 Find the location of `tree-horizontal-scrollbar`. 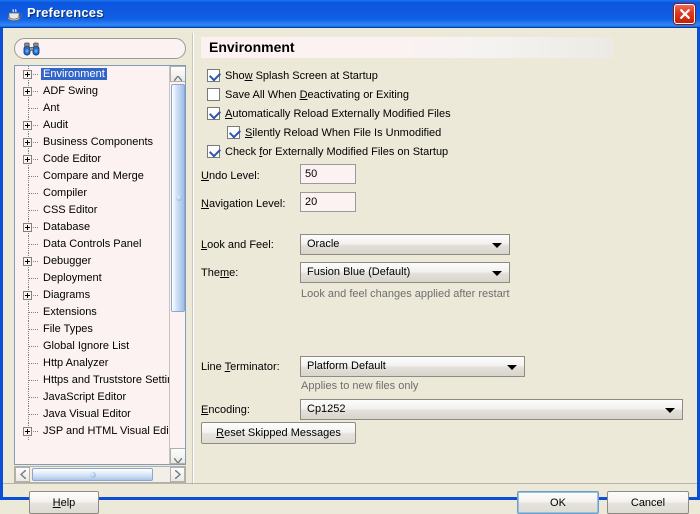

tree-horizontal-scrollbar is located at coordinates (100, 474).